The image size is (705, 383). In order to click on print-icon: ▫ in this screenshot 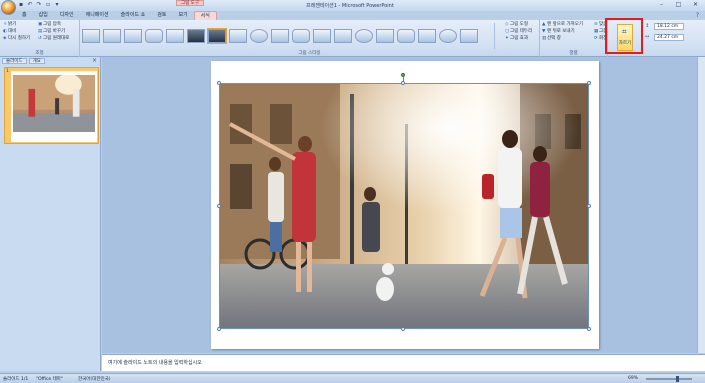, I will do `click(48, 5)`.